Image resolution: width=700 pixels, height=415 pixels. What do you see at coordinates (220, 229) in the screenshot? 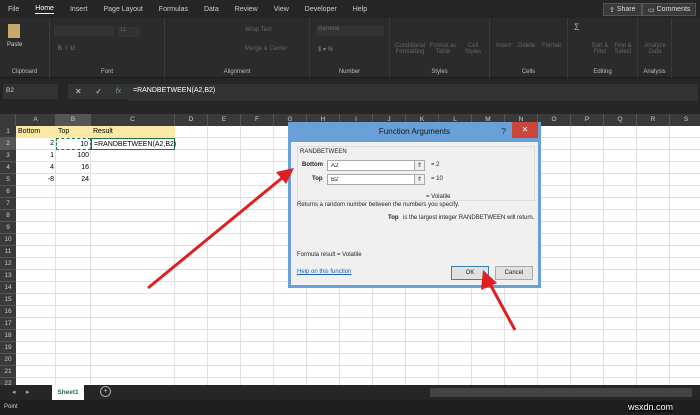
I see `arrow-to-bottom-field` at bounding box center [220, 229].